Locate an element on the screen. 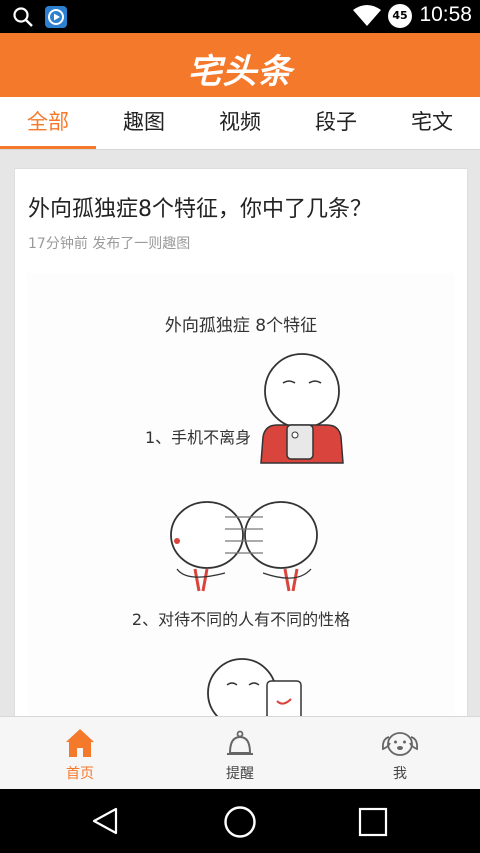  tab-videos: 视频 is located at coordinates (240, 123).